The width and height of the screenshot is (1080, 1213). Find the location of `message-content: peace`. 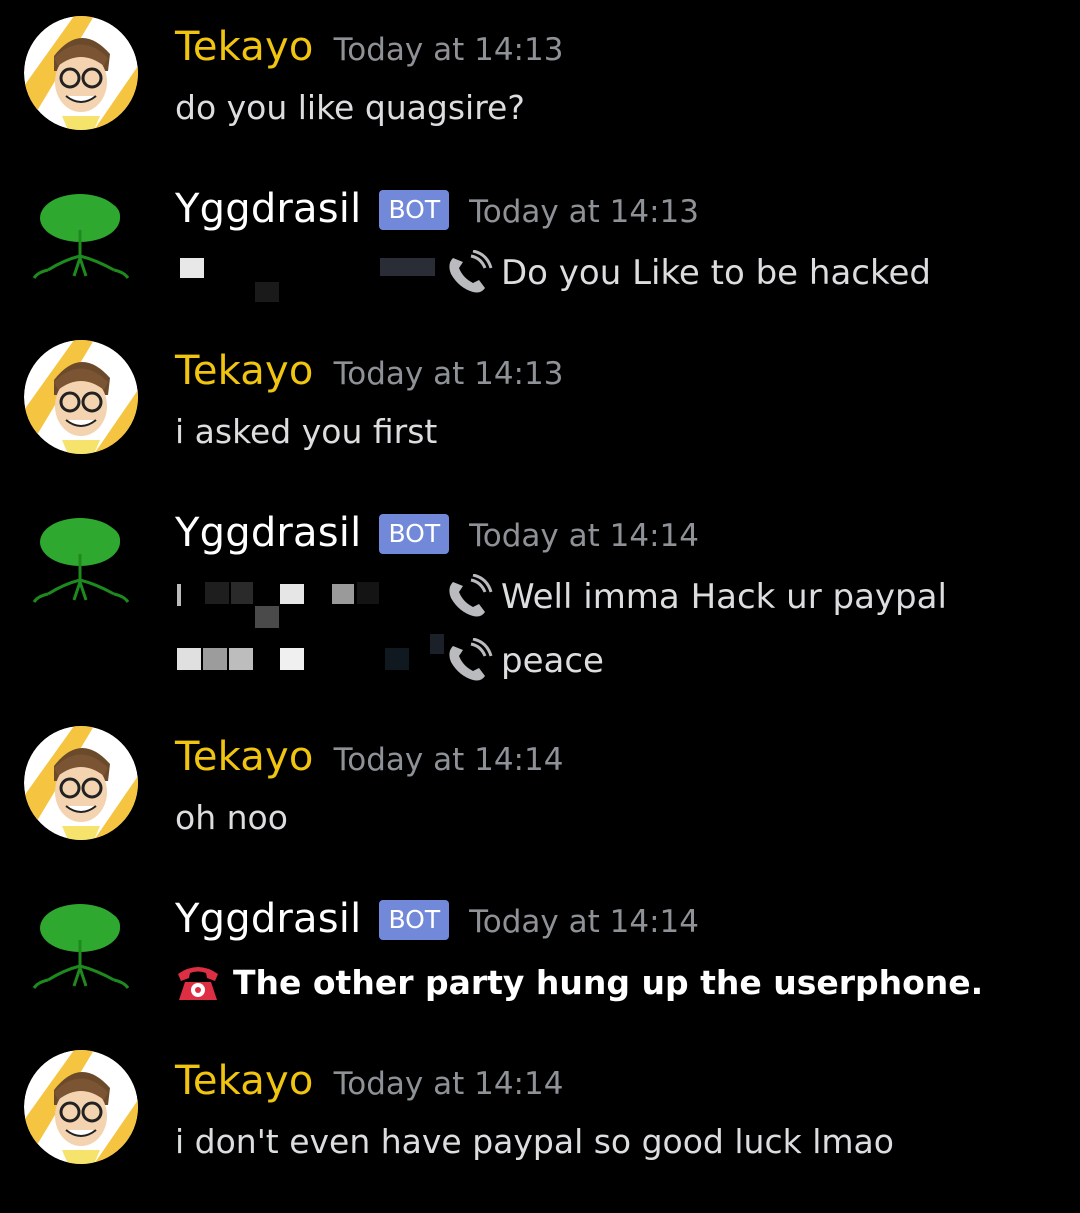

message-content: peace is located at coordinates (523, 661).